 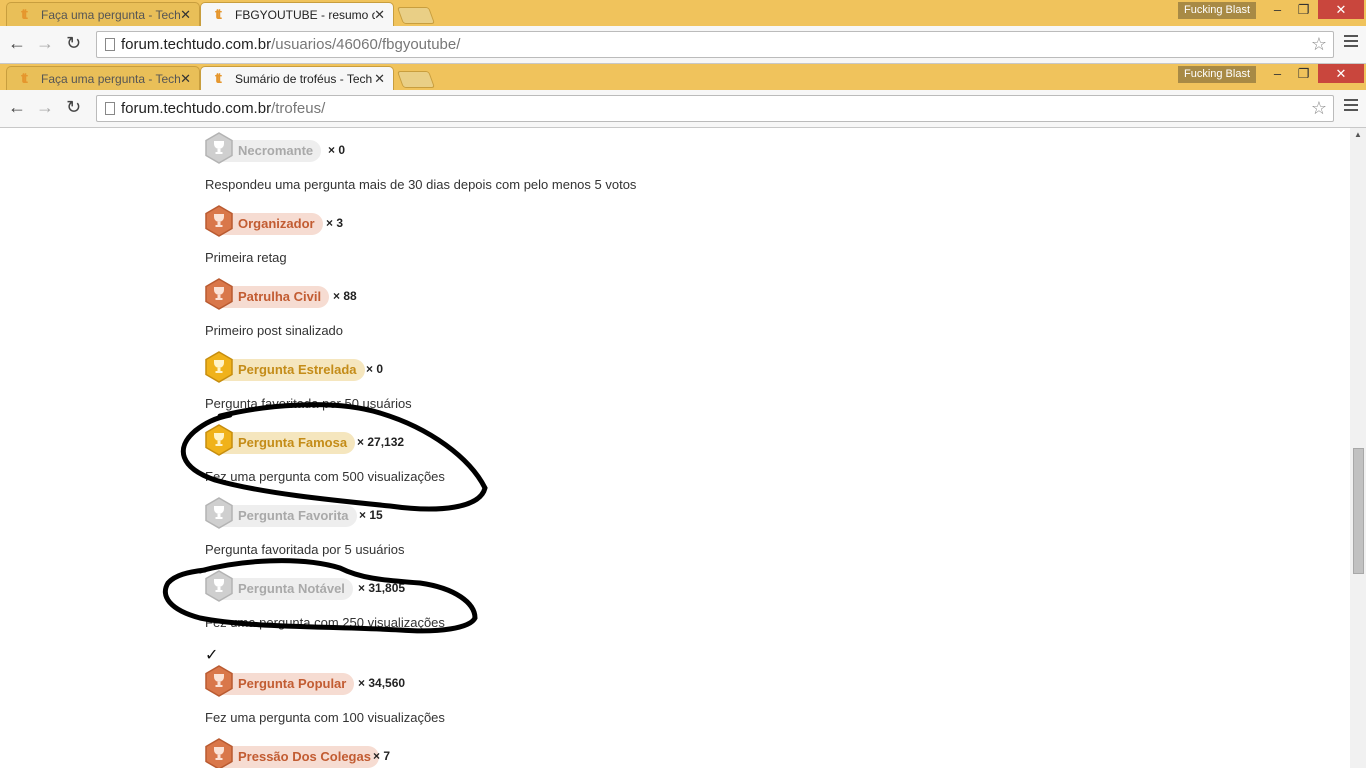 What do you see at coordinates (284, 684) in the screenshot?
I see `badge-label: Pergunta Popular` at bounding box center [284, 684].